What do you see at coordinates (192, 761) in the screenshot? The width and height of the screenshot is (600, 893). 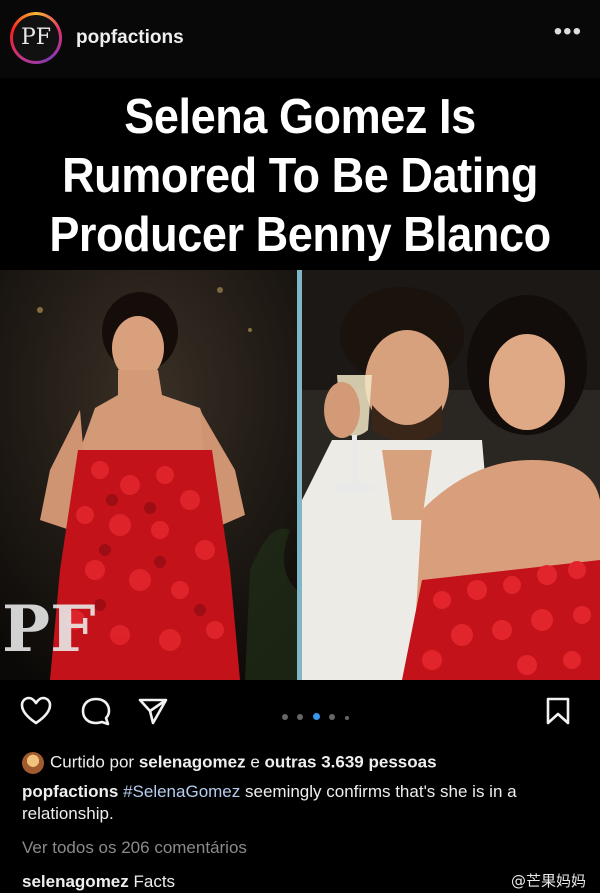 I see `likes-user: selenagomez` at bounding box center [192, 761].